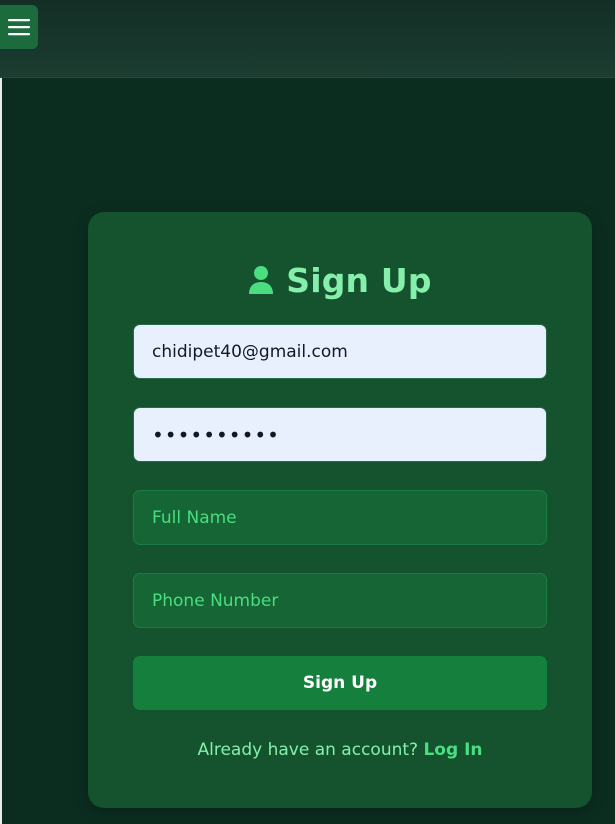  Describe the element at coordinates (340, 351) in the screenshot. I see `email-field` at that location.